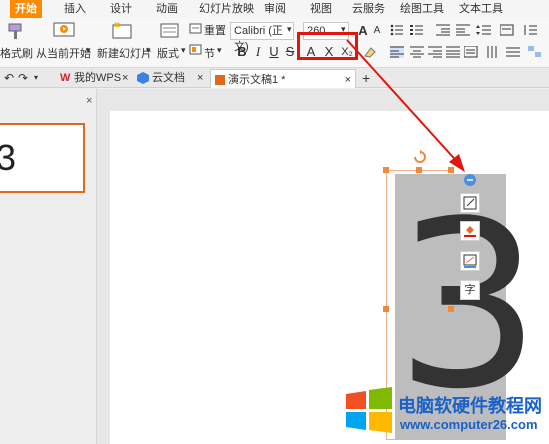 Image resolution: width=549 pixels, height=444 pixels. Describe the element at coordinates (481, 9) in the screenshot. I see `tab-text-tools: 文本工具` at that location.